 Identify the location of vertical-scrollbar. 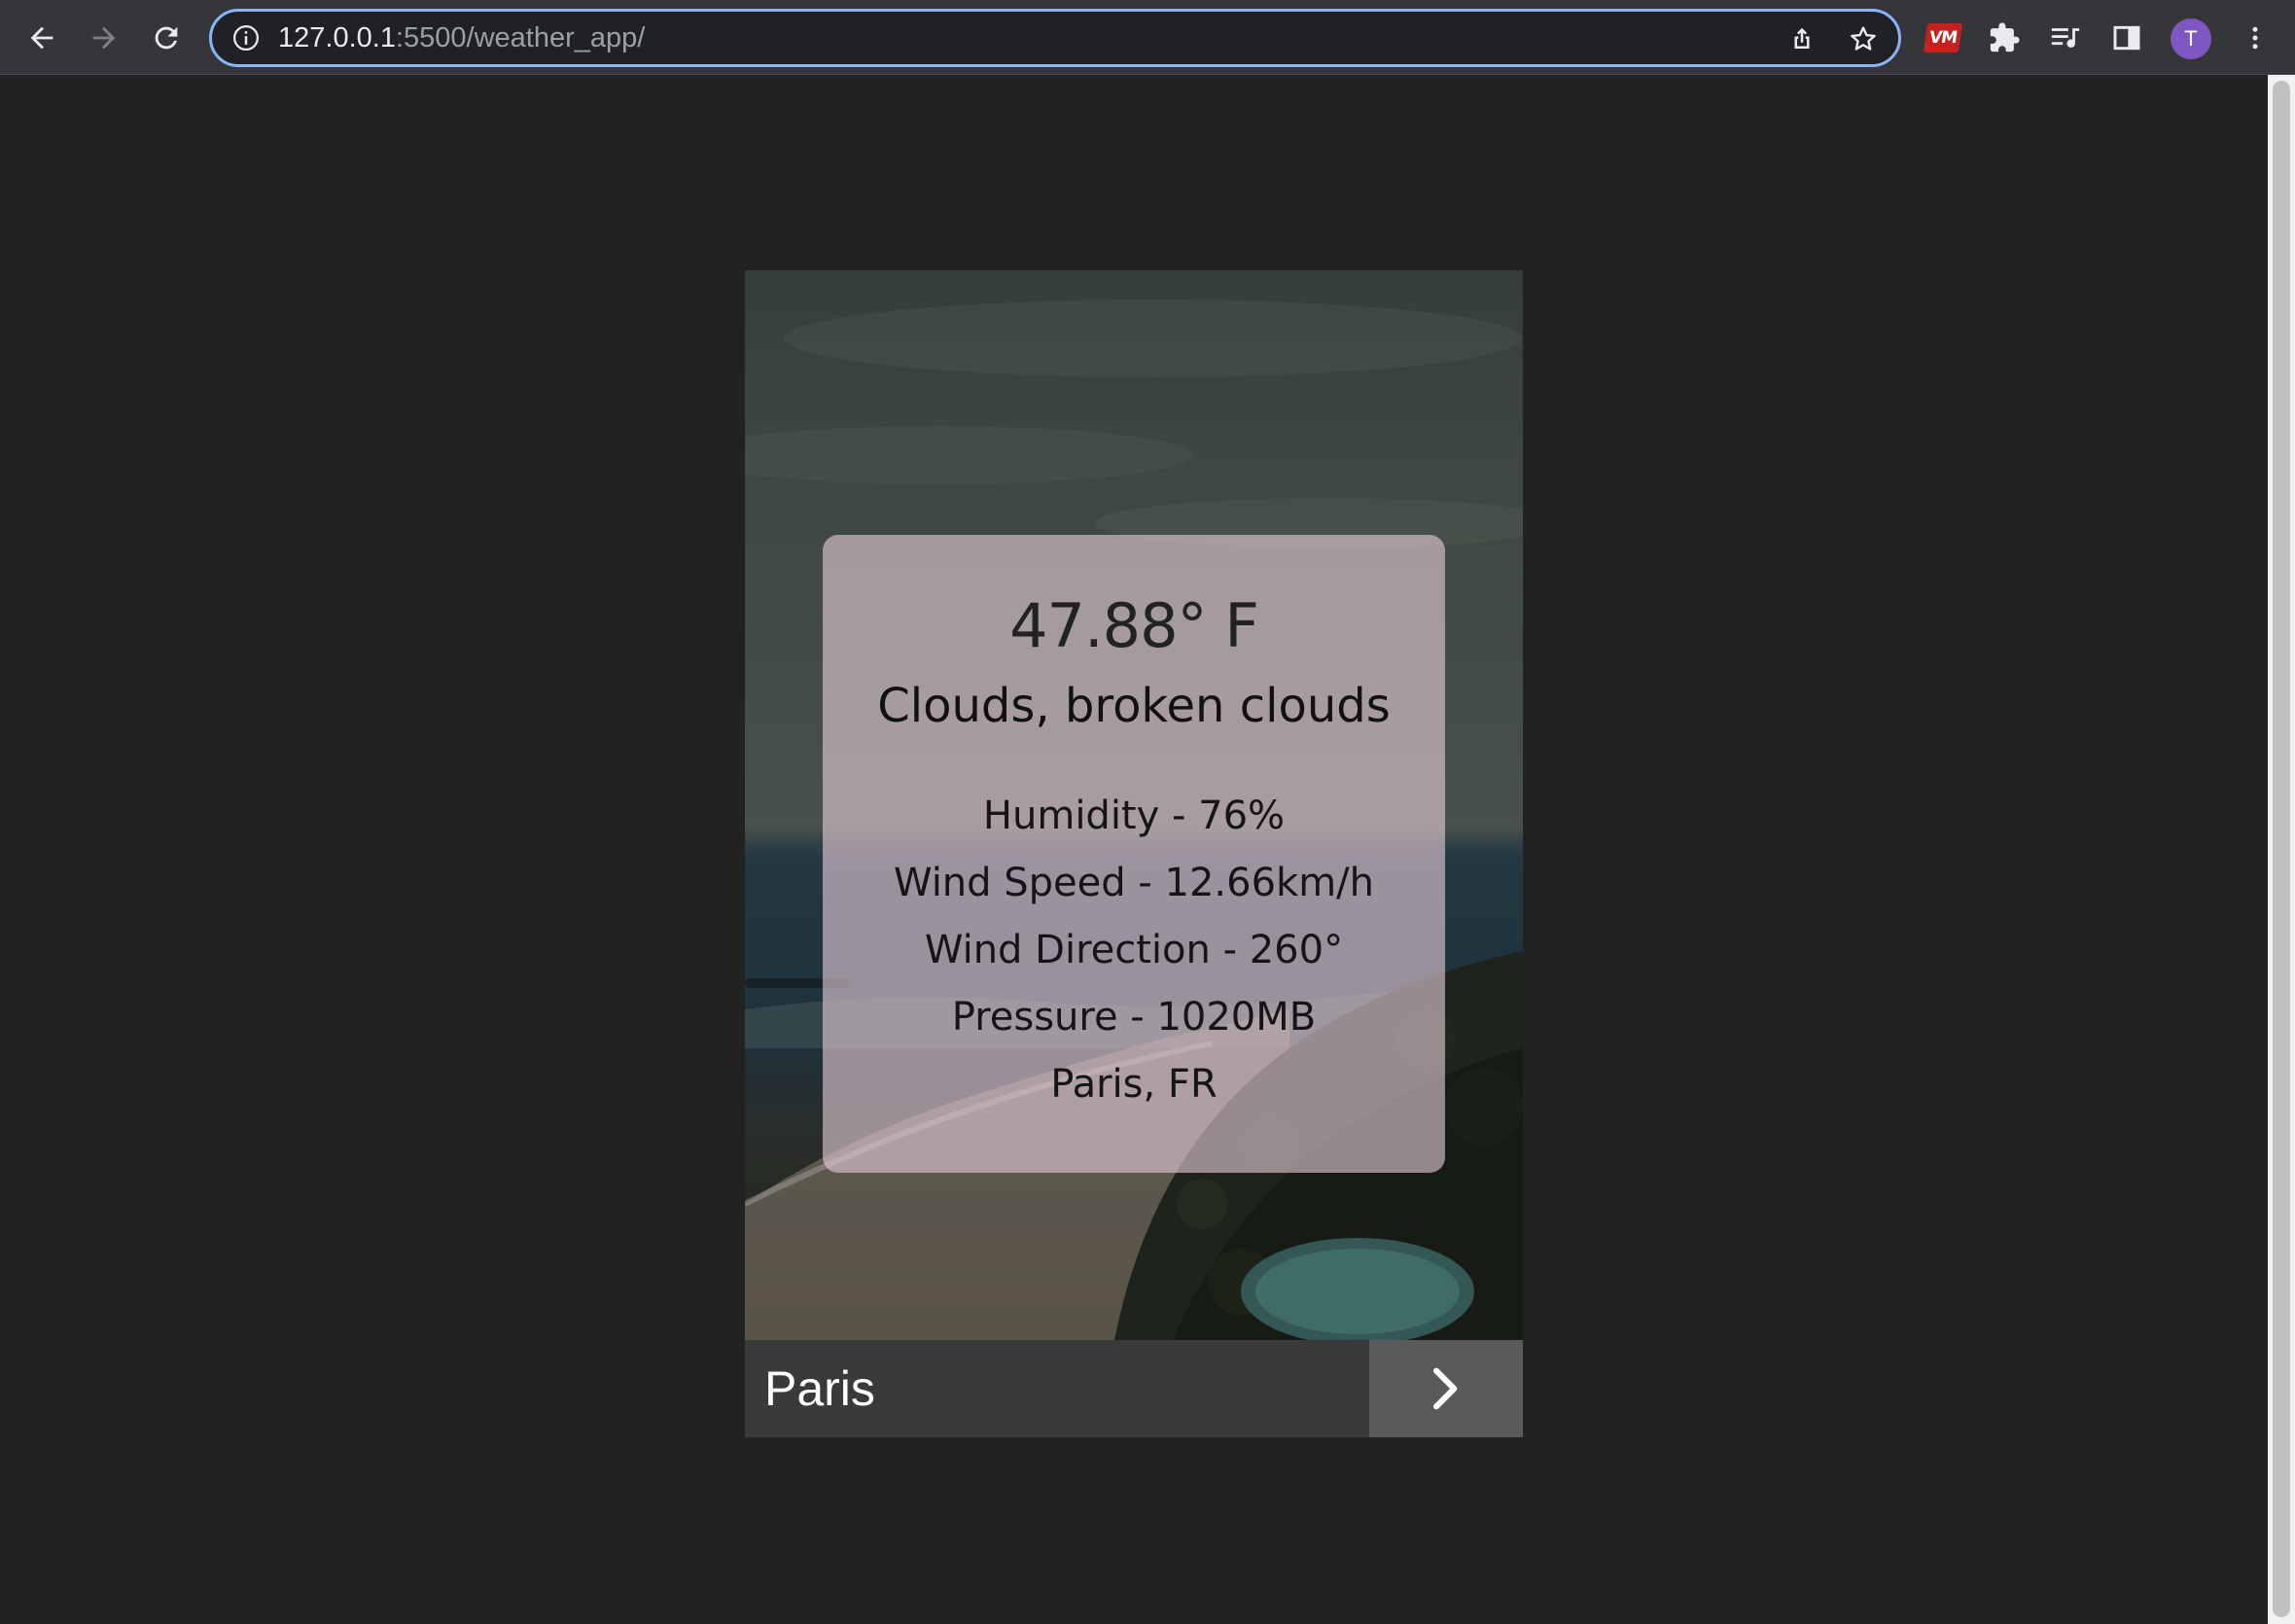
(2281, 849).